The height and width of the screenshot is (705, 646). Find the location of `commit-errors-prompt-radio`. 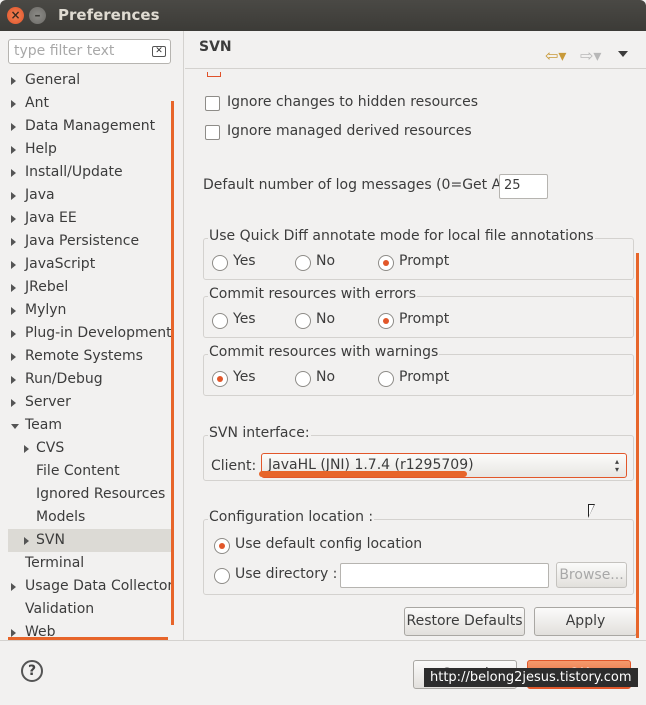

commit-errors-prompt-radio is located at coordinates (386, 321).